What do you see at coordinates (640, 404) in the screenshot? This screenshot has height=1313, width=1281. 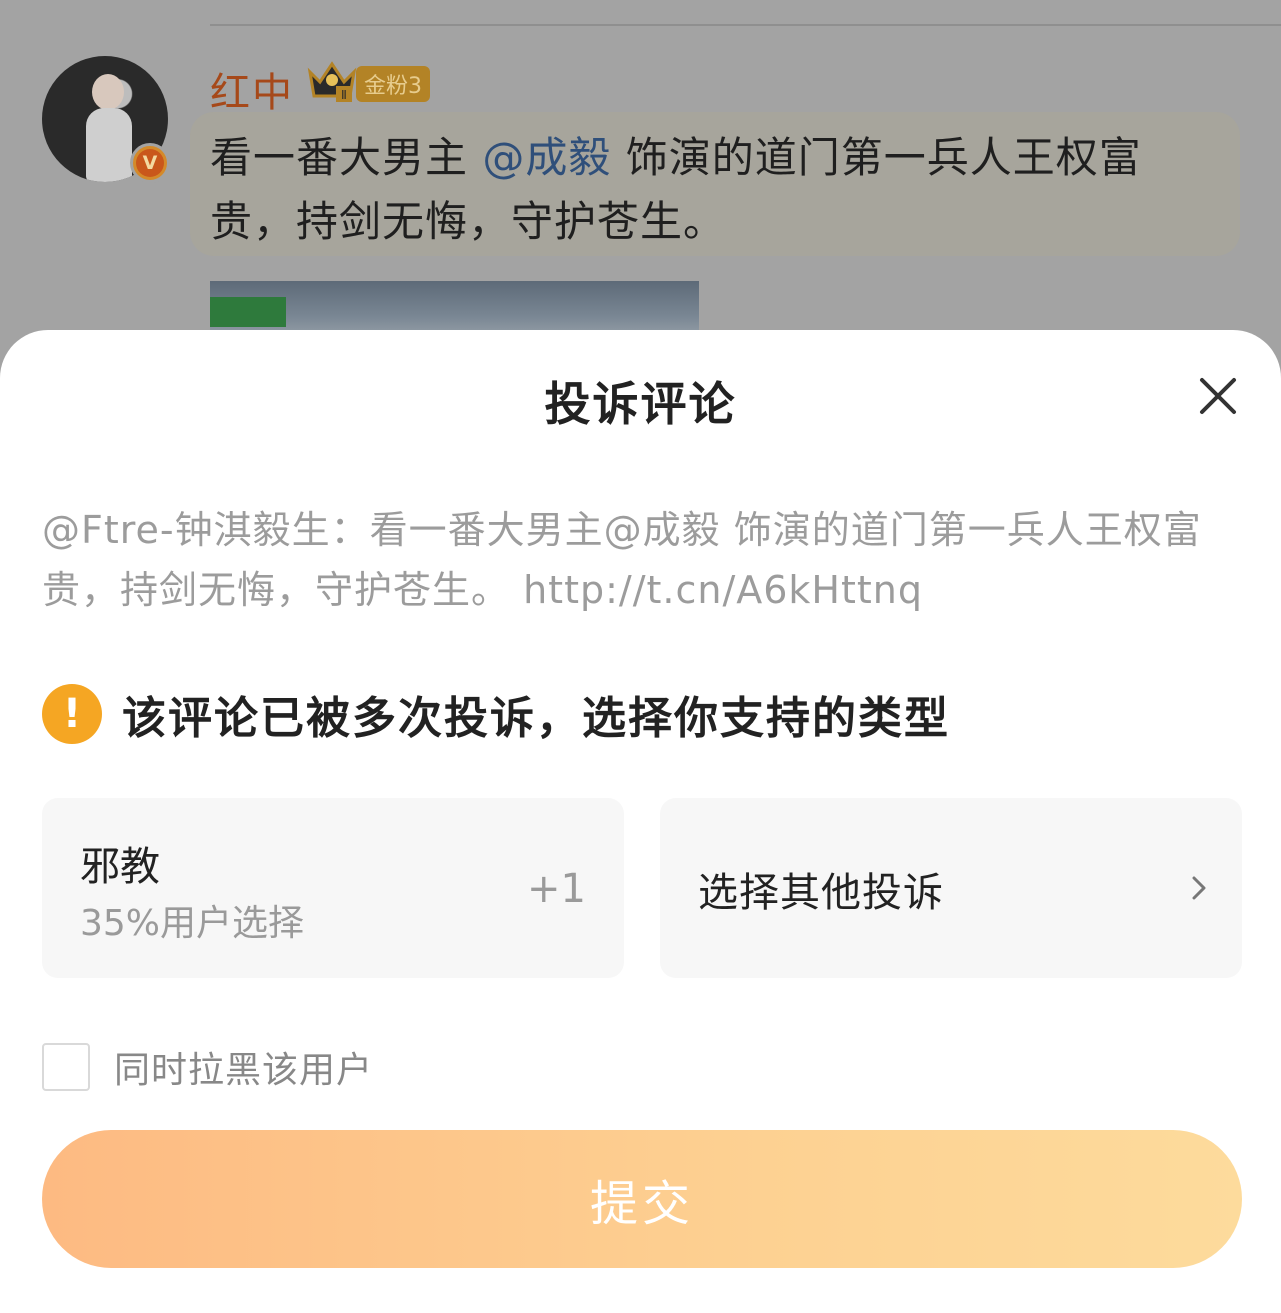 I see `sheet-title: 投诉评论` at bounding box center [640, 404].